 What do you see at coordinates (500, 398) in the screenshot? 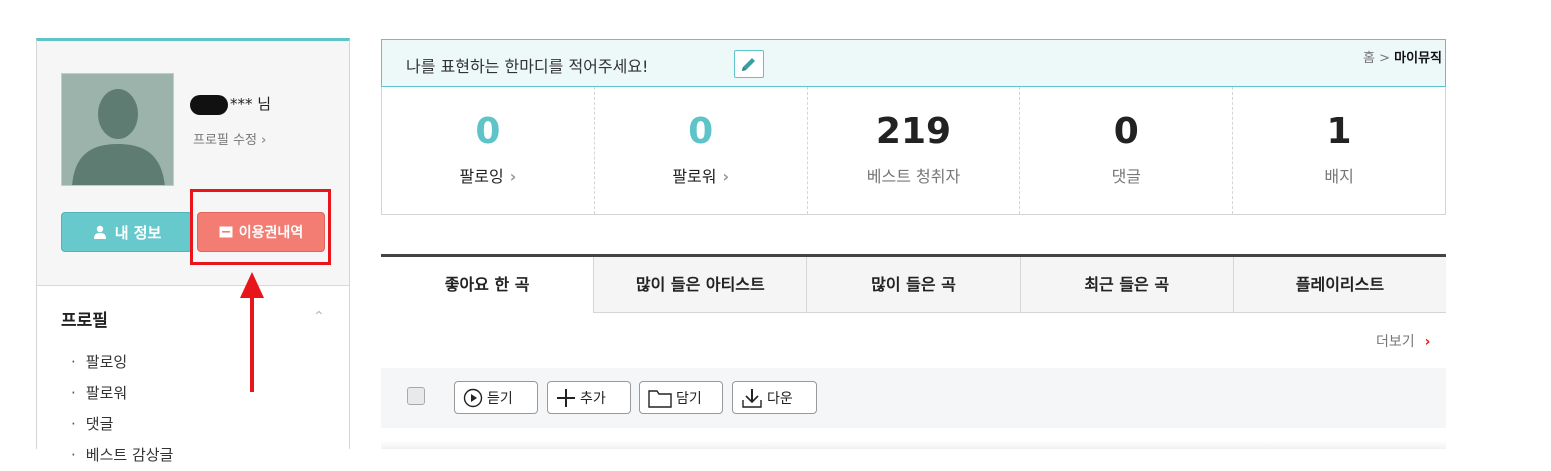
I see `play-label: 듣기` at bounding box center [500, 398].